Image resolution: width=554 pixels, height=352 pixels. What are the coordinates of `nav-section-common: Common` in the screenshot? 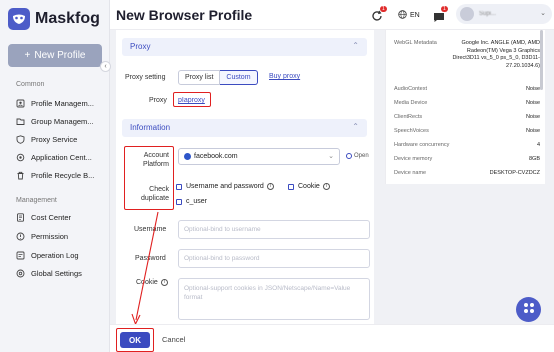 It's located at (30, 84).